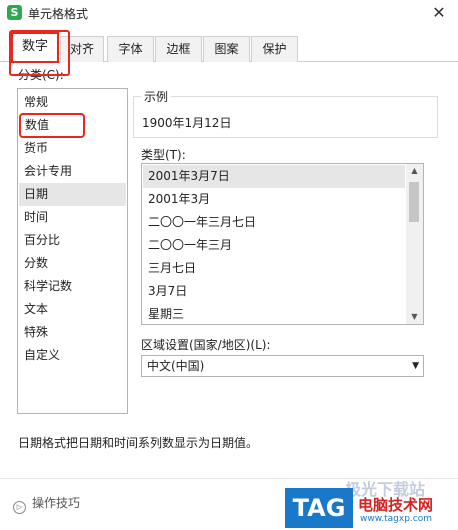  Describe the element at coordinates (226, 49) in the screenshot. I see `tab-pattern: 图案` at that location.